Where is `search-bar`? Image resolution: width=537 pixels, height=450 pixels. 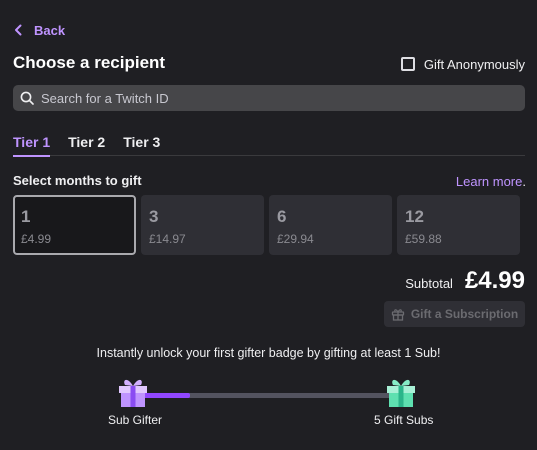
search-bar is located at coordinates (269, 98).